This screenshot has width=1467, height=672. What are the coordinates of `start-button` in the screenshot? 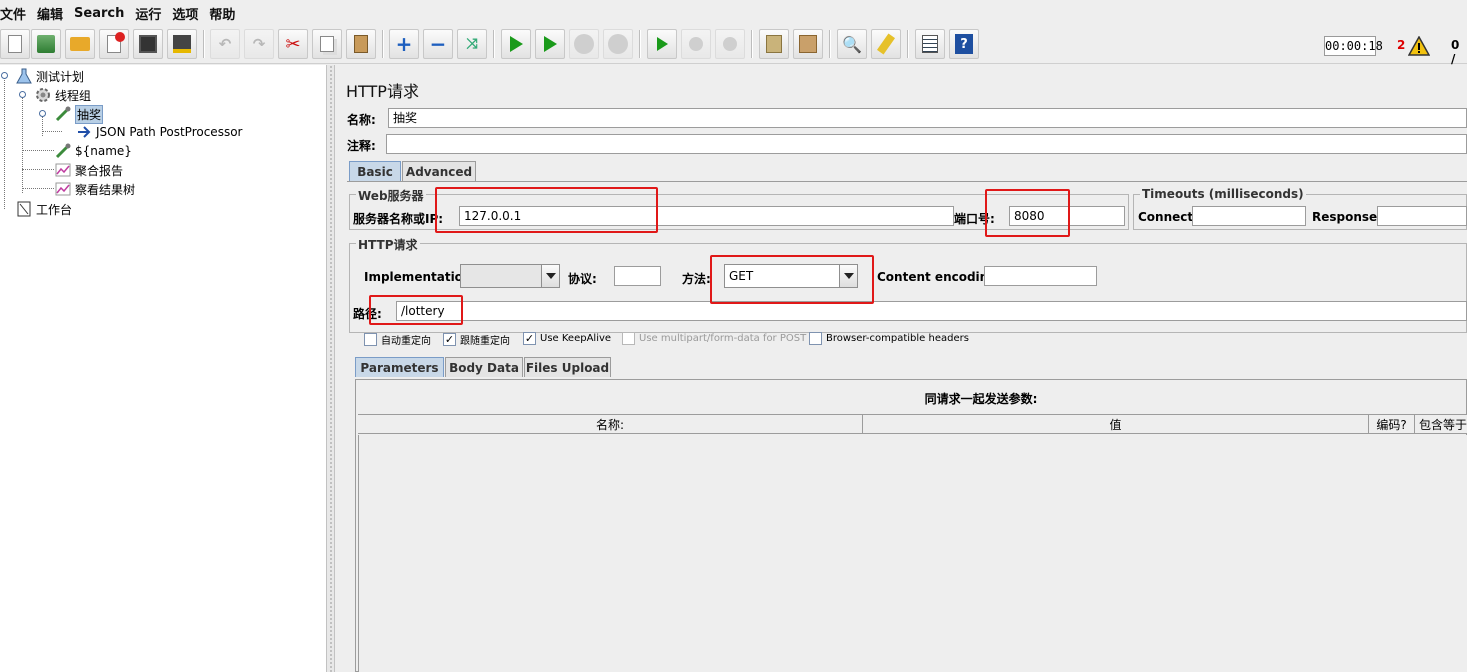 It's located at (516, 44).